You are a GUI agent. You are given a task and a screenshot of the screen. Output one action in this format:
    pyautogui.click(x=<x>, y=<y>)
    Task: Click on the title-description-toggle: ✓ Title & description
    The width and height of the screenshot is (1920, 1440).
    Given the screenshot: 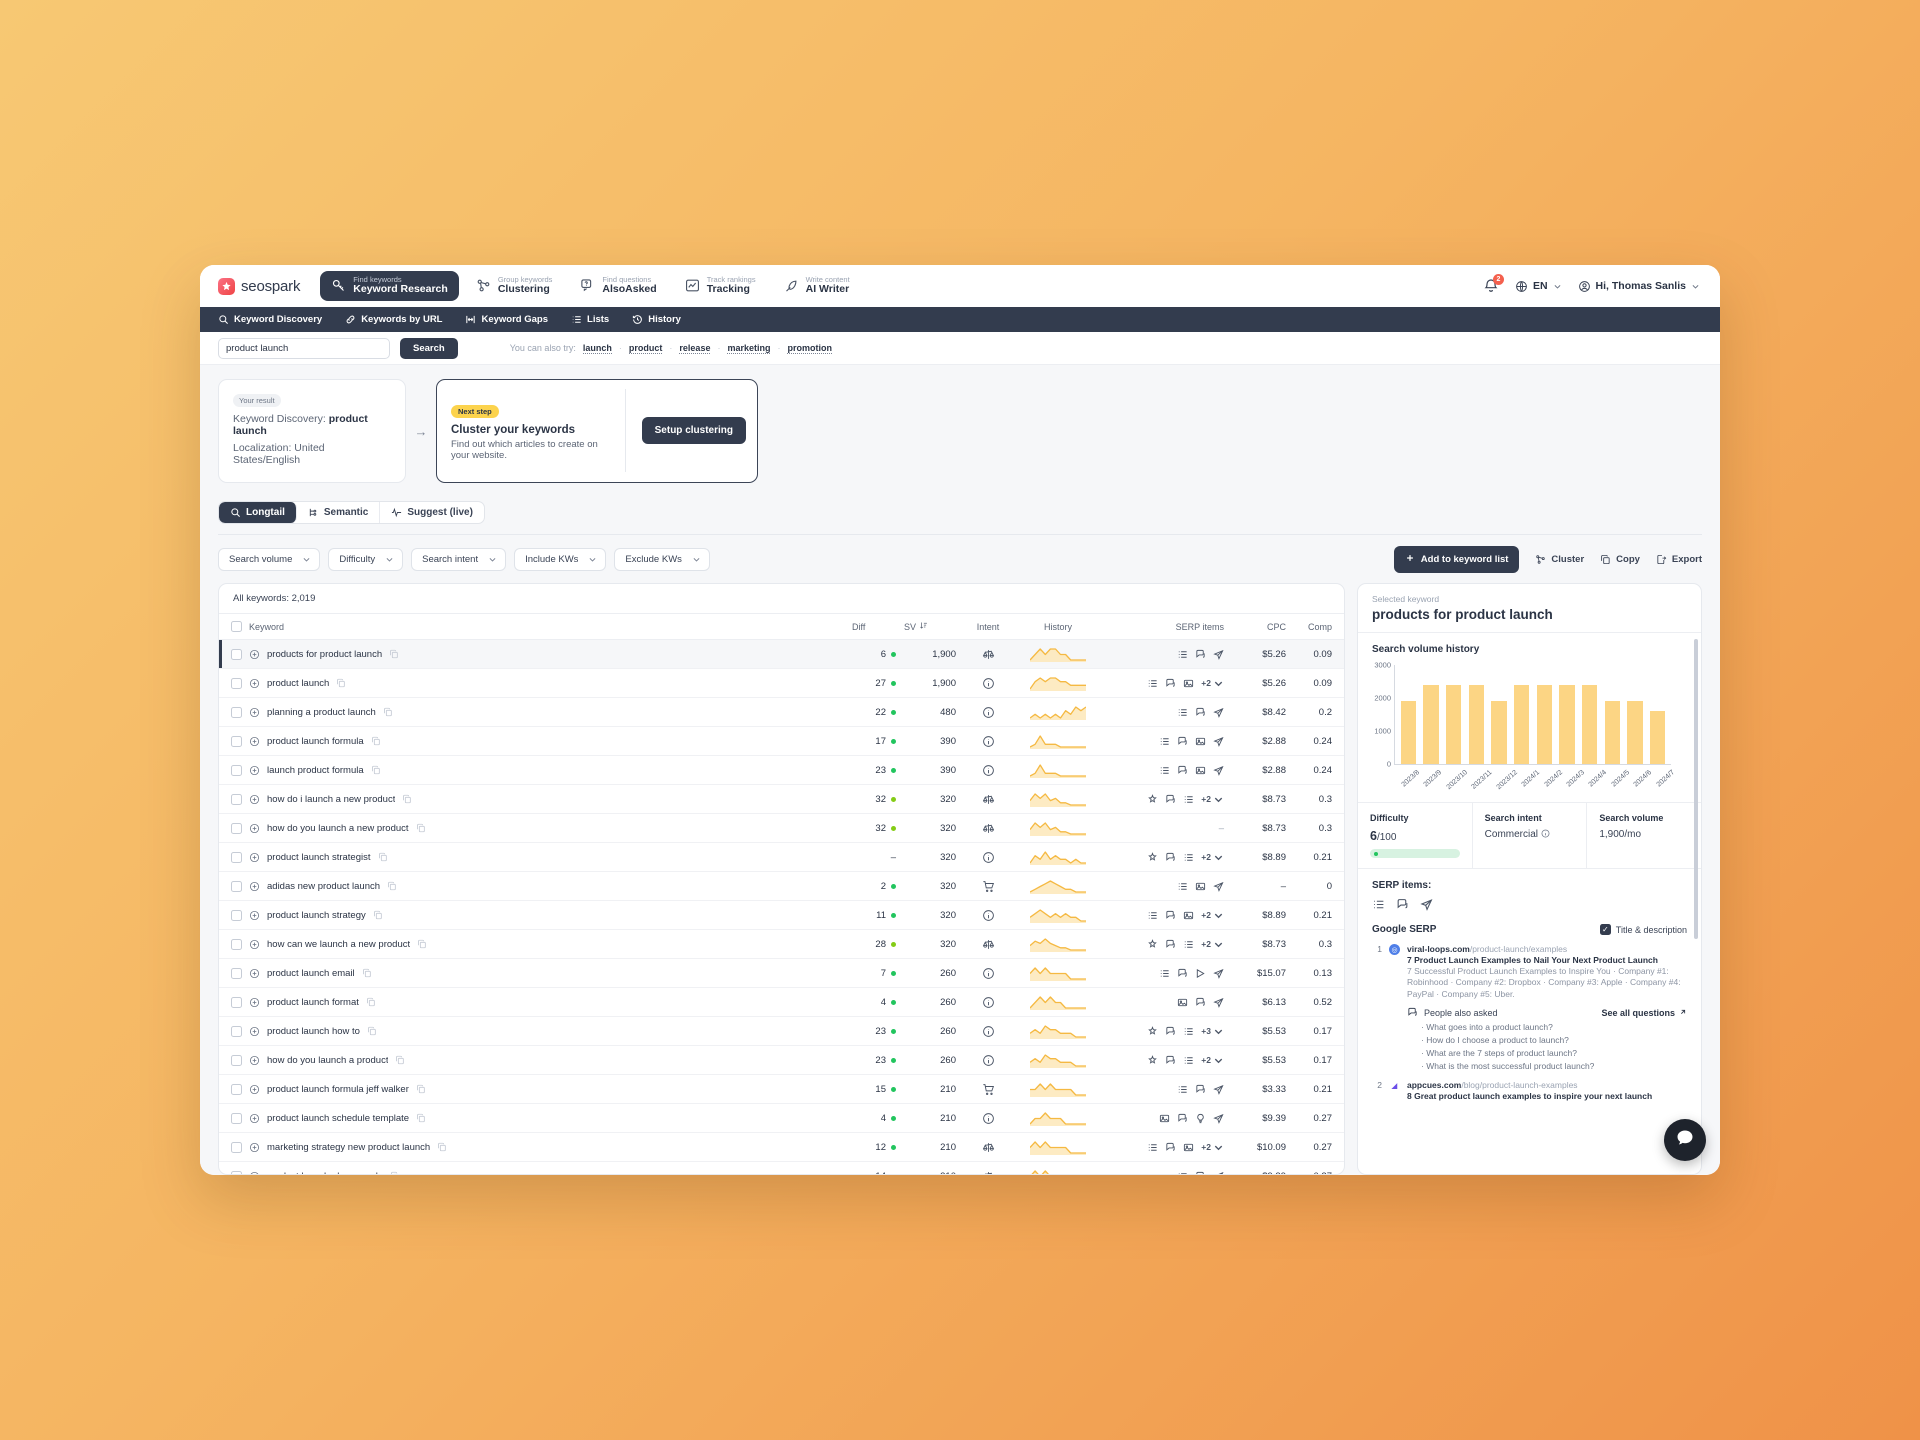 What is the action you would take?
    pyautogui.click(x=1643, y=929)
    